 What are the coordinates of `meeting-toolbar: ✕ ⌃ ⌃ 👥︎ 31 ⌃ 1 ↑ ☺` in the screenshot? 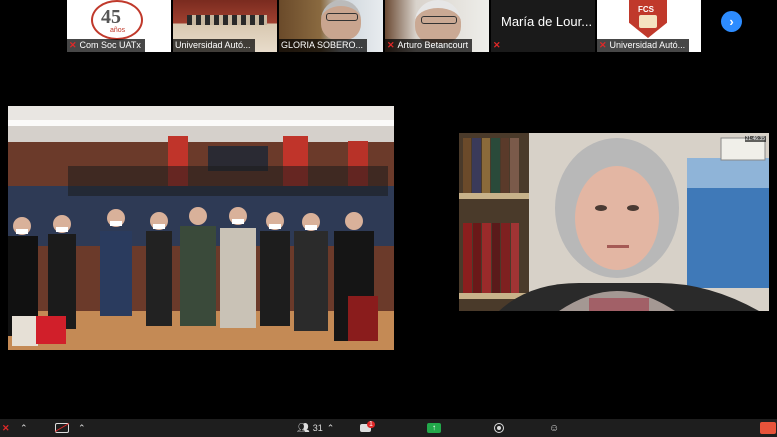 It's located at (388, 428).